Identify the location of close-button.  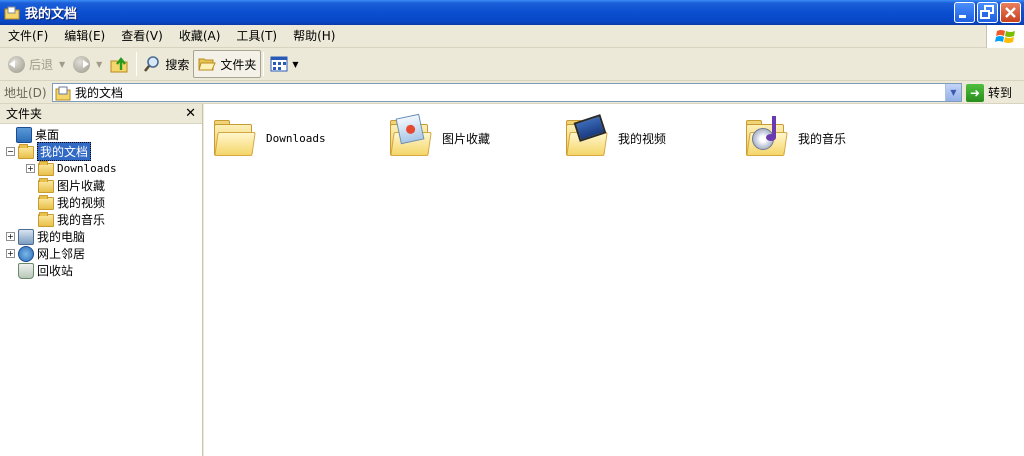
(1010, 12).